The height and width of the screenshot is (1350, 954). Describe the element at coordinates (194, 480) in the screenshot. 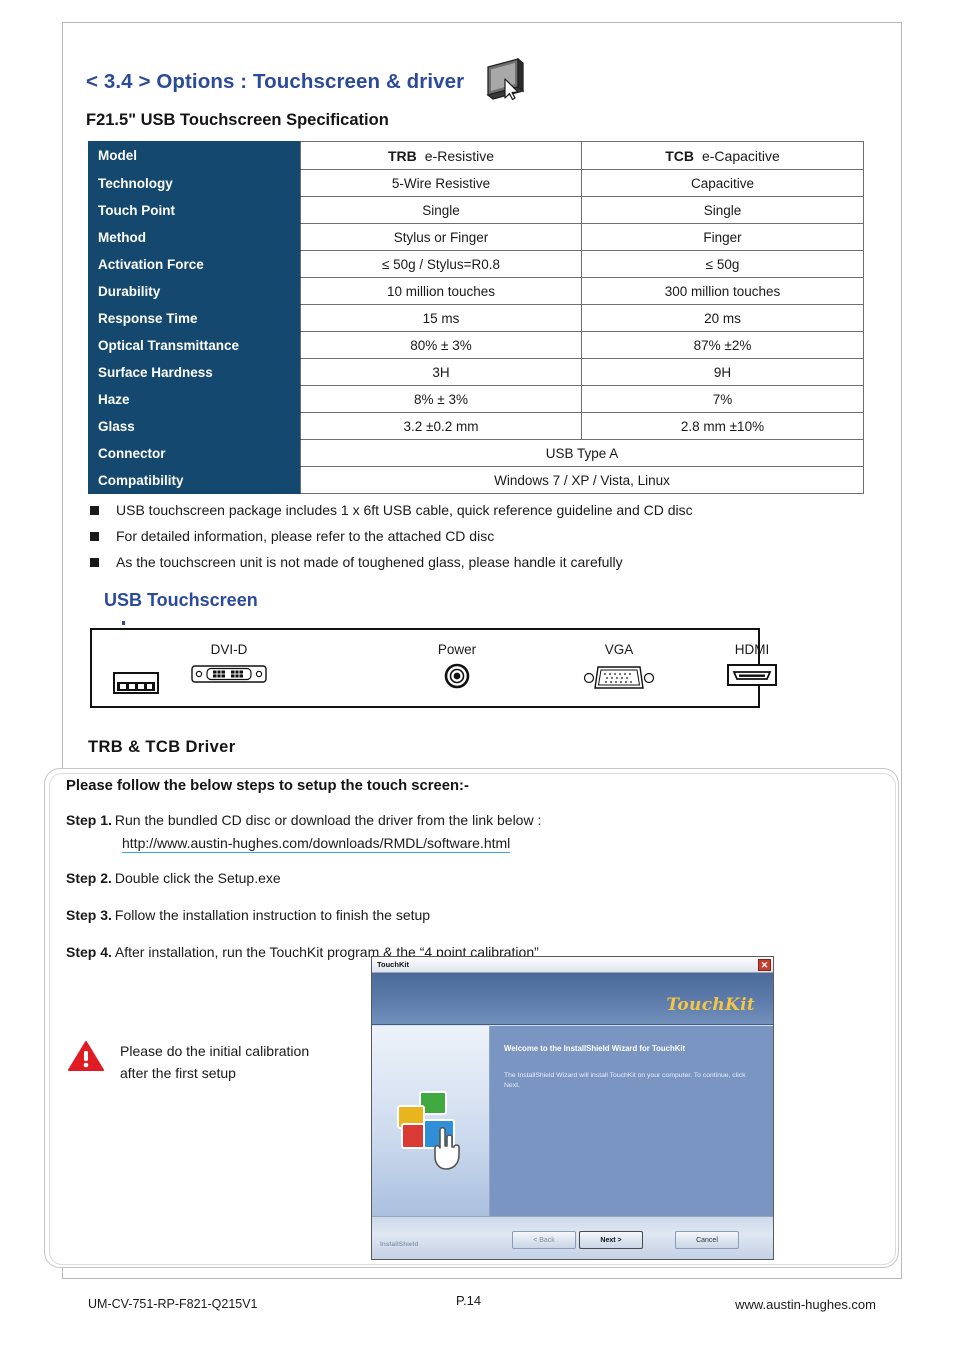

I see `table-row-label: Compatibility` at that location.